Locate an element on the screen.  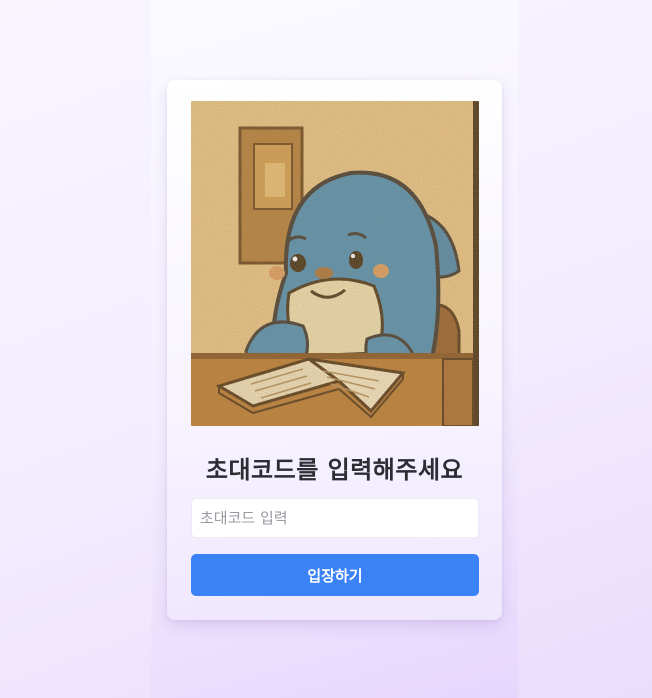
page-title: 초대코드를 입력해주세요 is located at coordinates (334, 470).